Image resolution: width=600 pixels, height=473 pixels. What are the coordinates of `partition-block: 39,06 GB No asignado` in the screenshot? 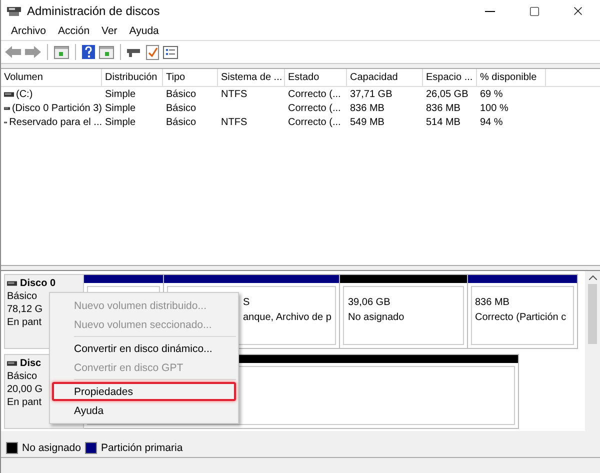 It's located at (404, 311).